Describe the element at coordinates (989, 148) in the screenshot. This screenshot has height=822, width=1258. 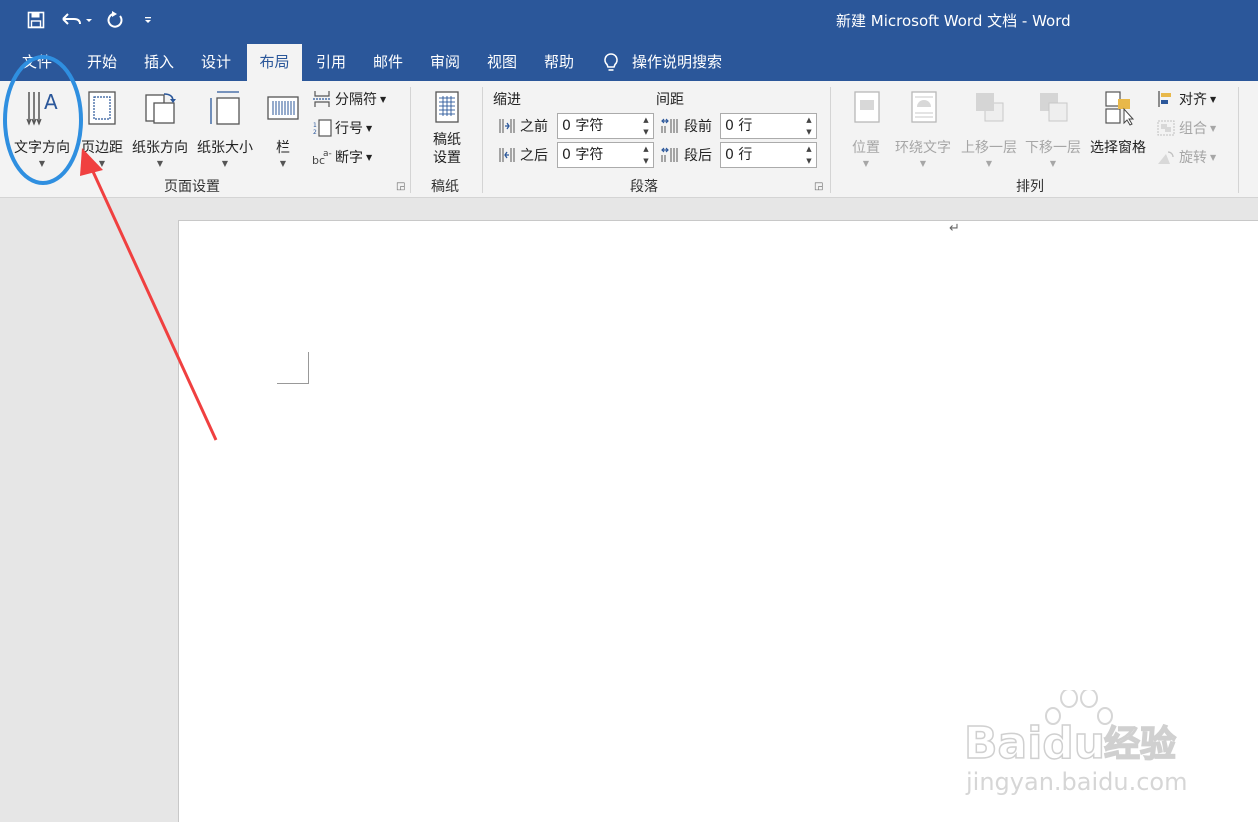
I see `bring-forward-label: 上移一层` at that location.